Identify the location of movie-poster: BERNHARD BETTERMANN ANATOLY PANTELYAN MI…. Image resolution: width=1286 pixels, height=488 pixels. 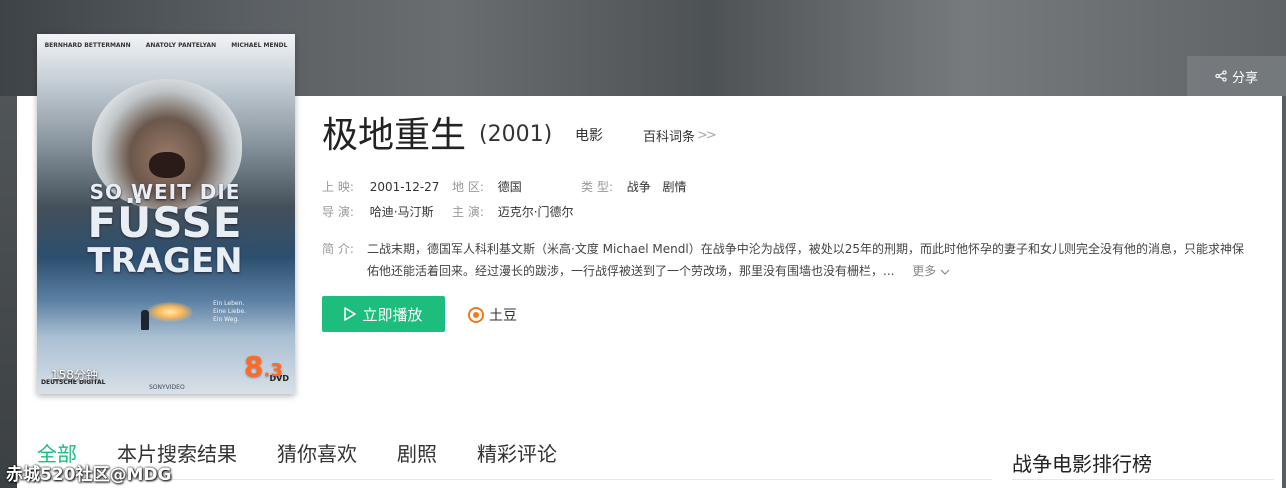
(166, 214).